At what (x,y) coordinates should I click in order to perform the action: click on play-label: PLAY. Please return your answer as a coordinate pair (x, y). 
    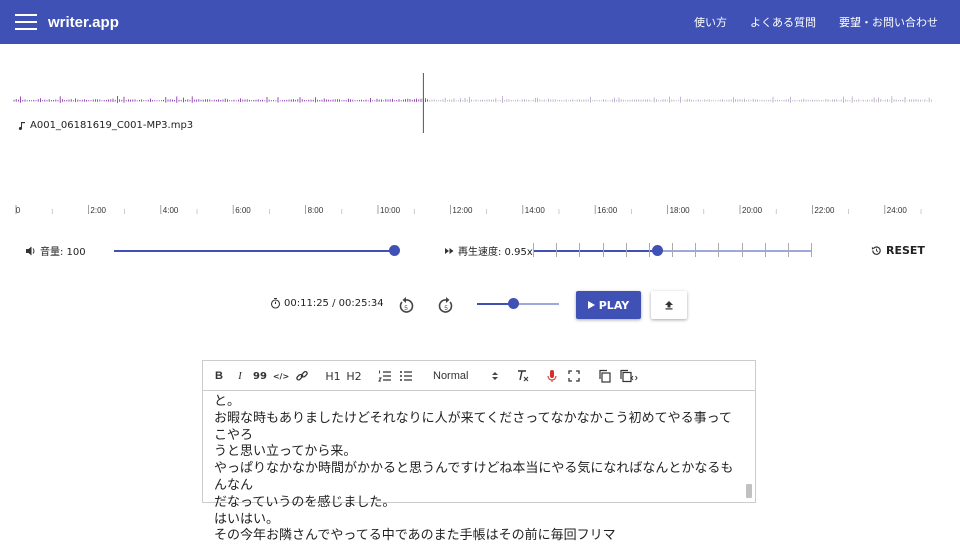
    Looking at the image, I should click on (614, 305).